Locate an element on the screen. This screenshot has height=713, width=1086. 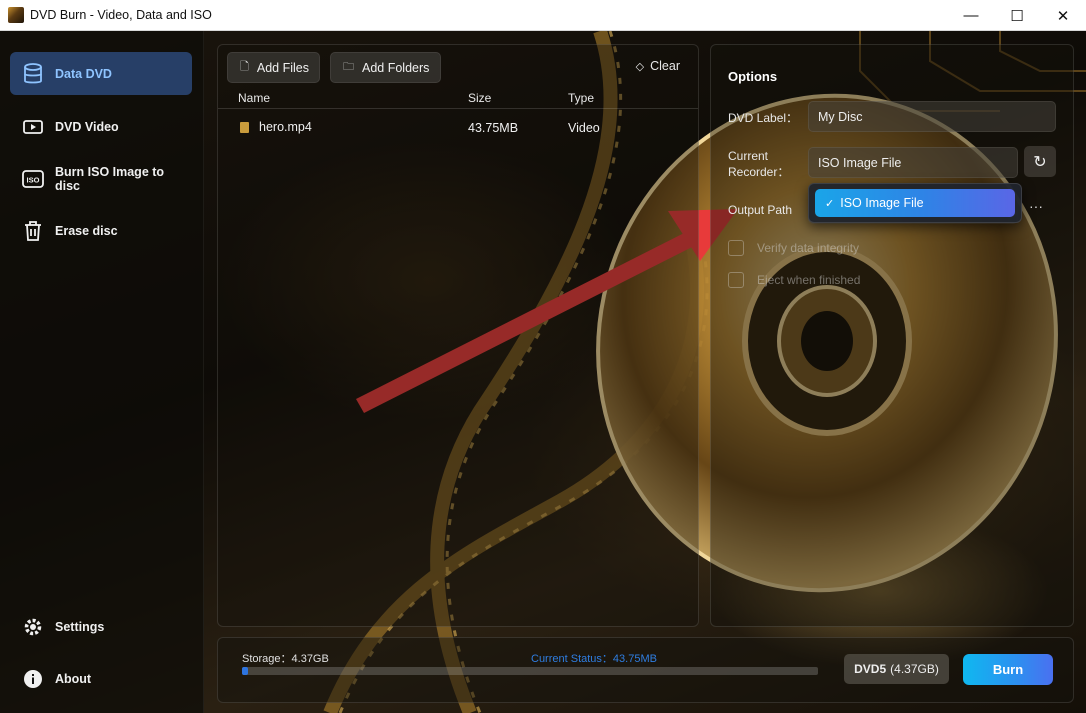
app-icon is located at coordinates (16, 15).